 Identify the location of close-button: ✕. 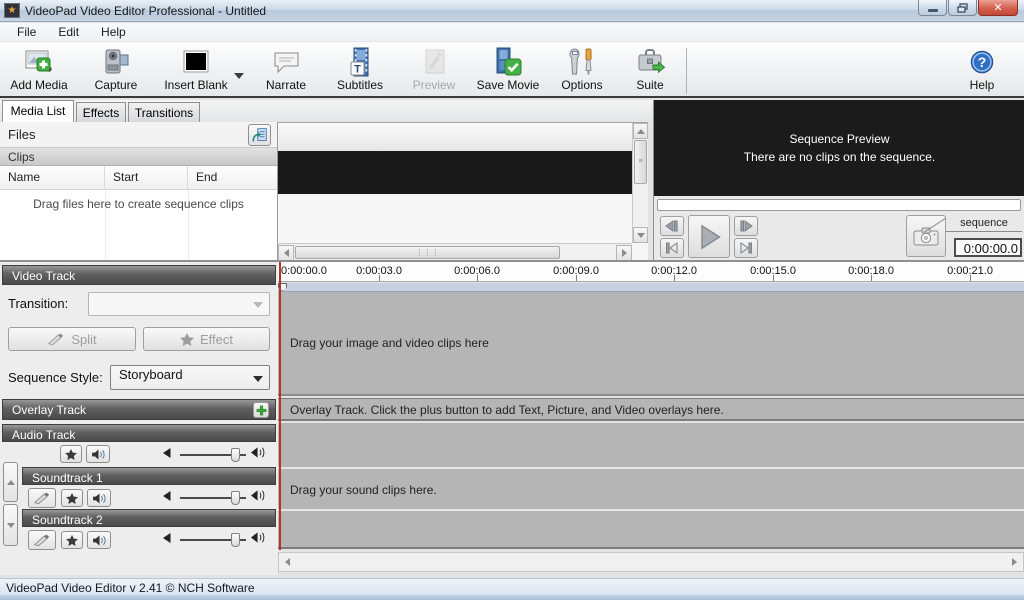
(998, 8).